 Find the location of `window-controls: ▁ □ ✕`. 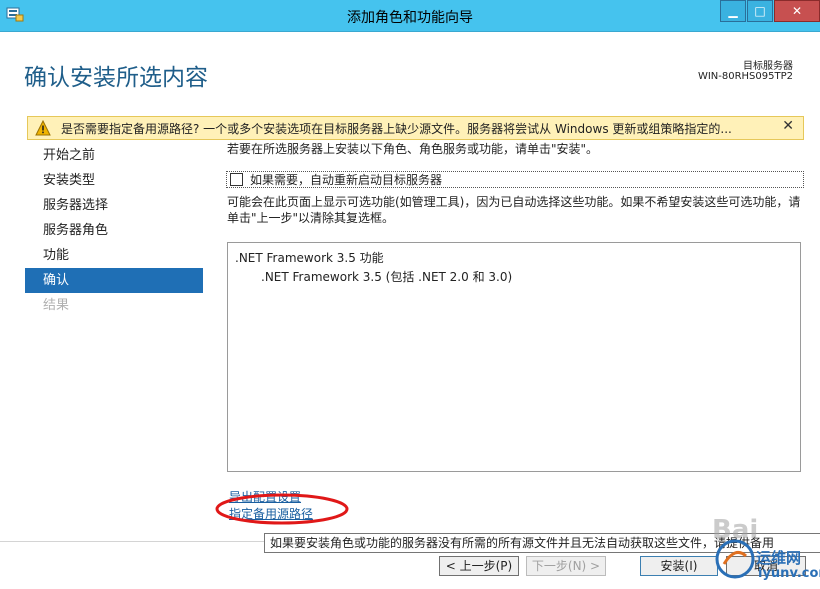

window-controls: ▁ □ ✕ is located at coordinates (769, 11).